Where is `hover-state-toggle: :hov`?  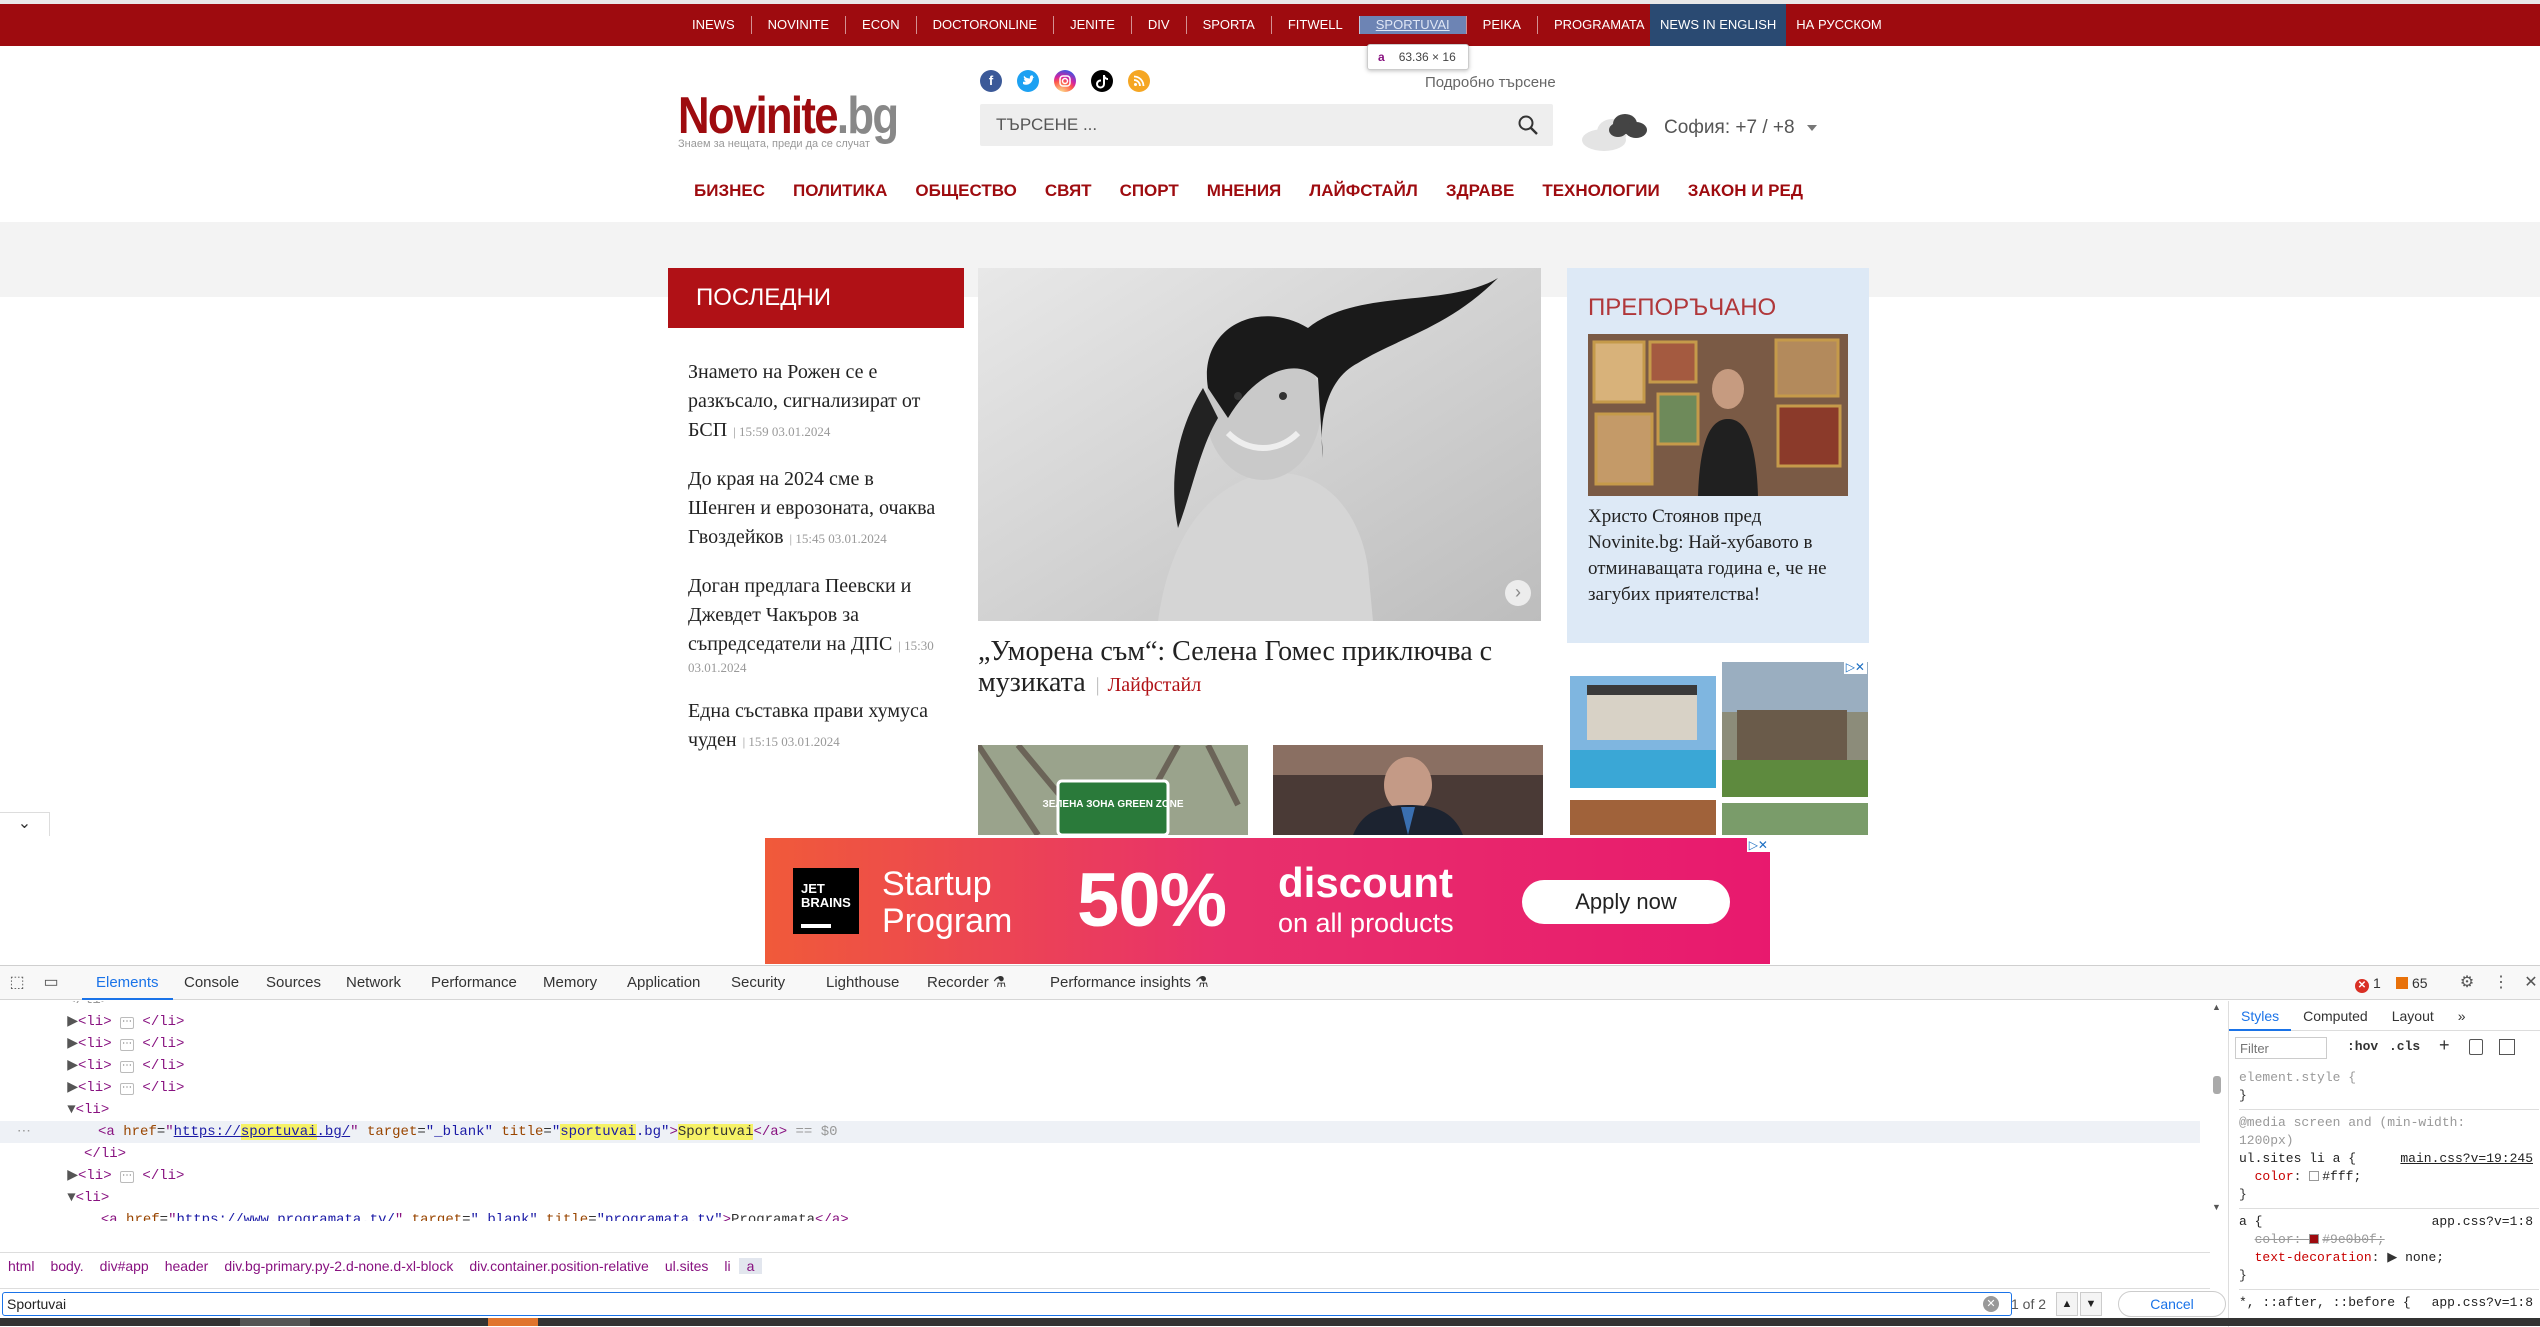 hover-state-toggle: :hov is located at coordinates (2362, 1046).